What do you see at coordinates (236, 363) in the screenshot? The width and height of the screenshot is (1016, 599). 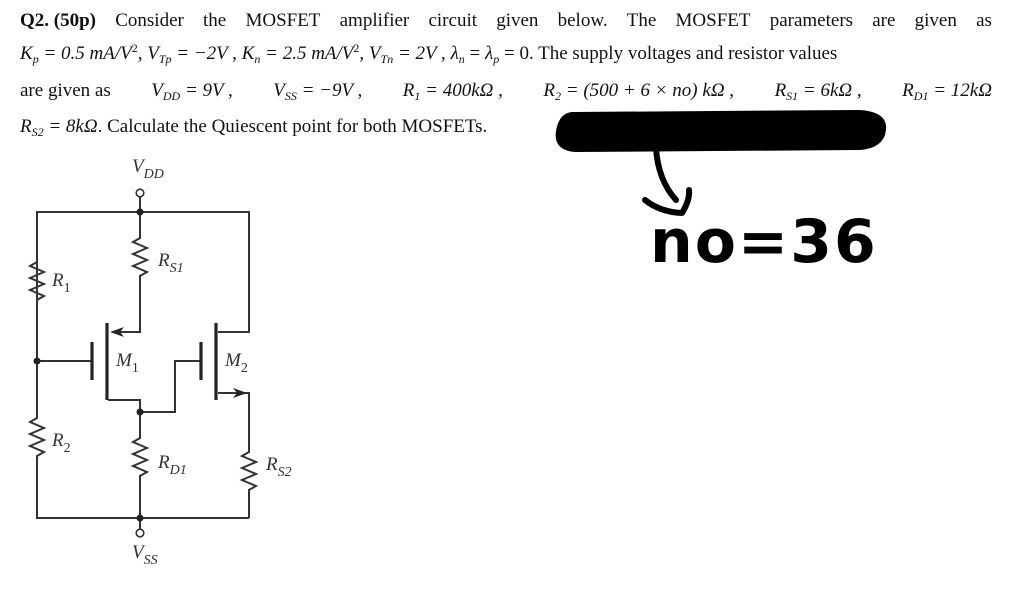 I see `m2-label: M2` at bounding box center [236, 363].